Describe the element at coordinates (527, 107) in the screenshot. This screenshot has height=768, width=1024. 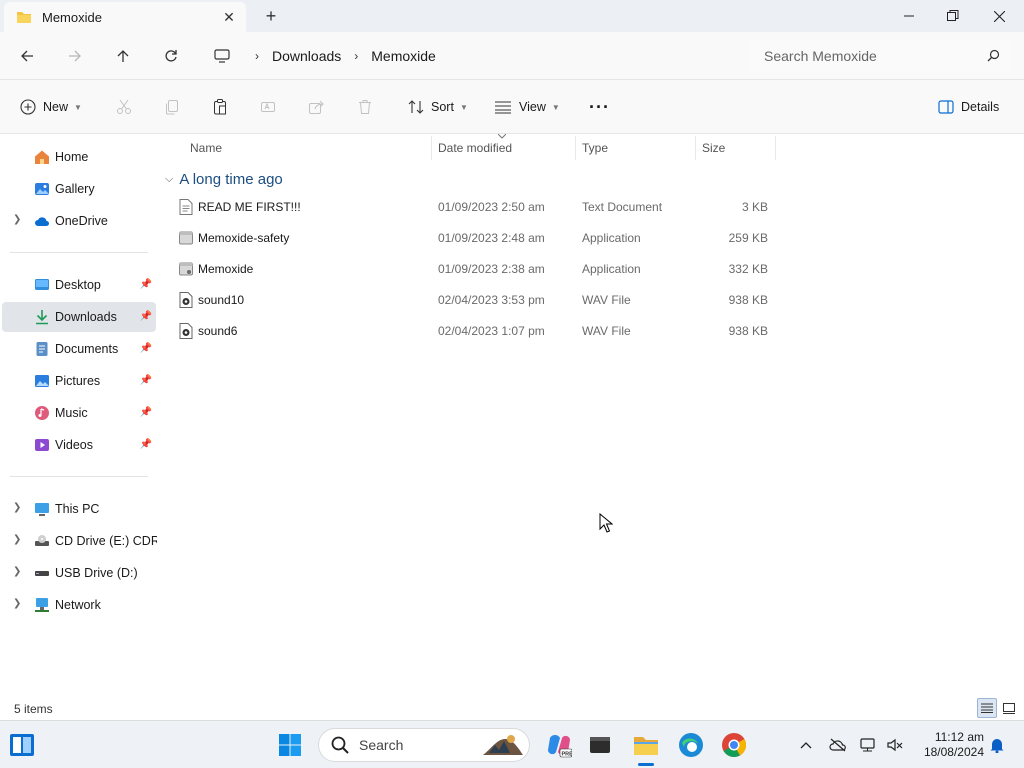
I see `view-button: View ▼` at that location.